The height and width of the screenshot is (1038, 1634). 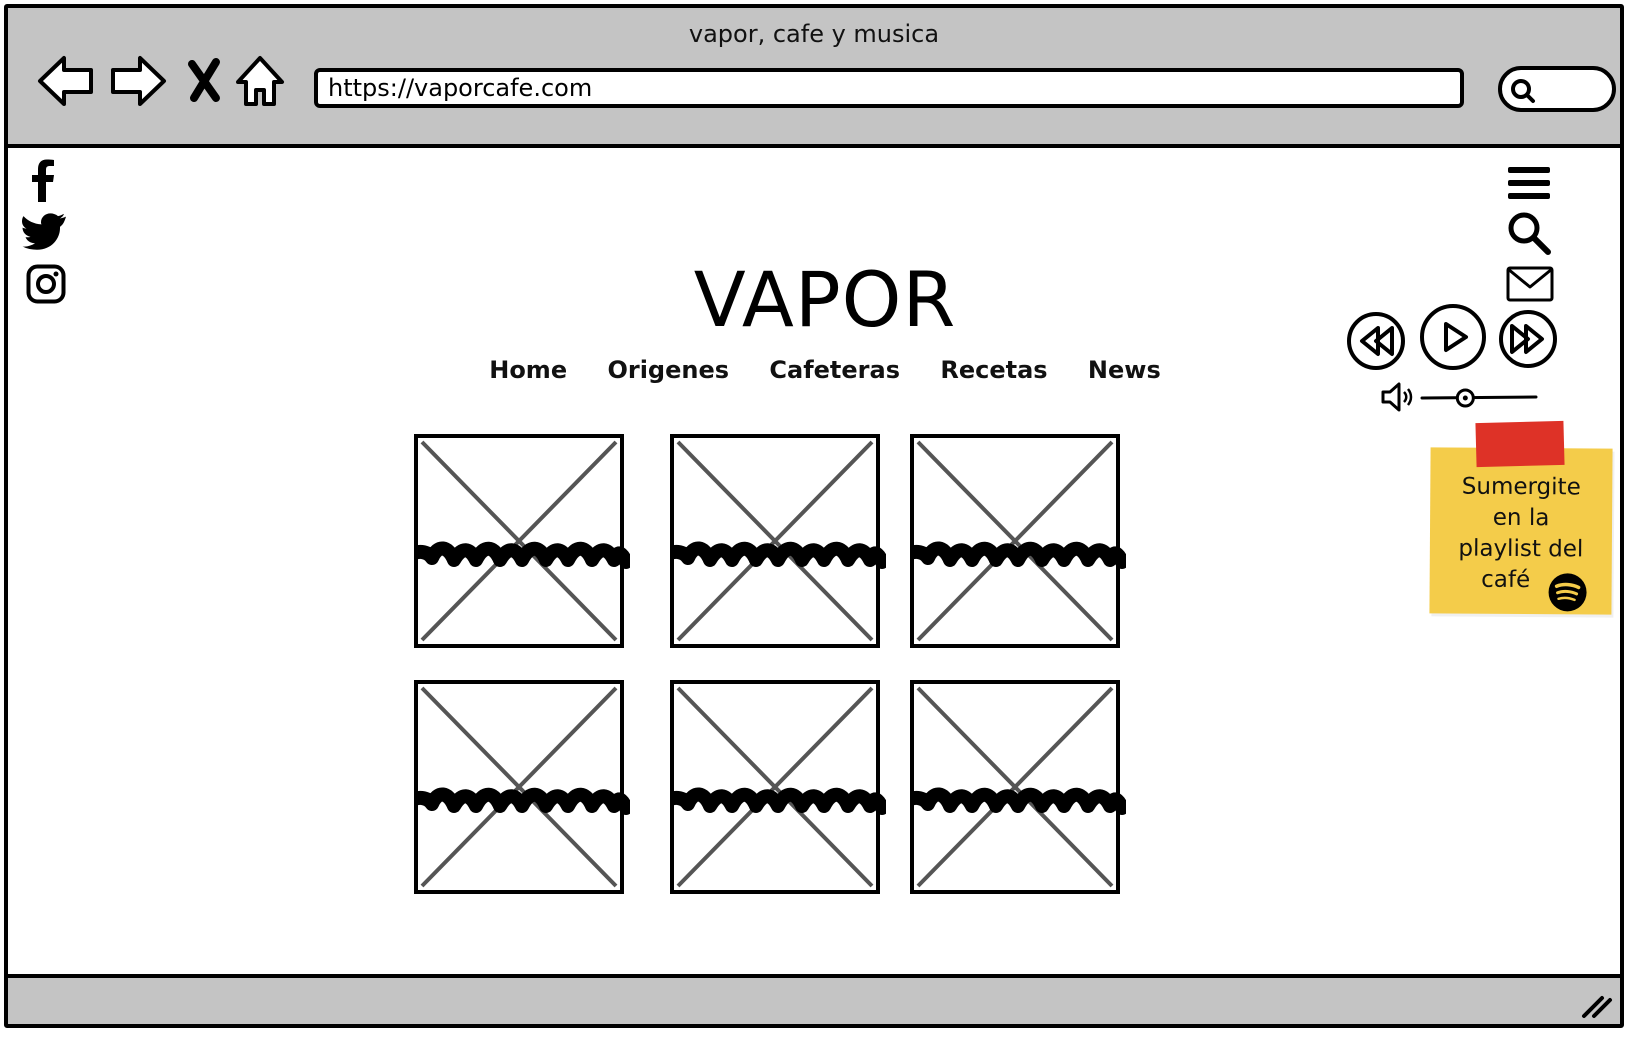 I want to click on note-line: playlist del, so click(x=1521, y=549).